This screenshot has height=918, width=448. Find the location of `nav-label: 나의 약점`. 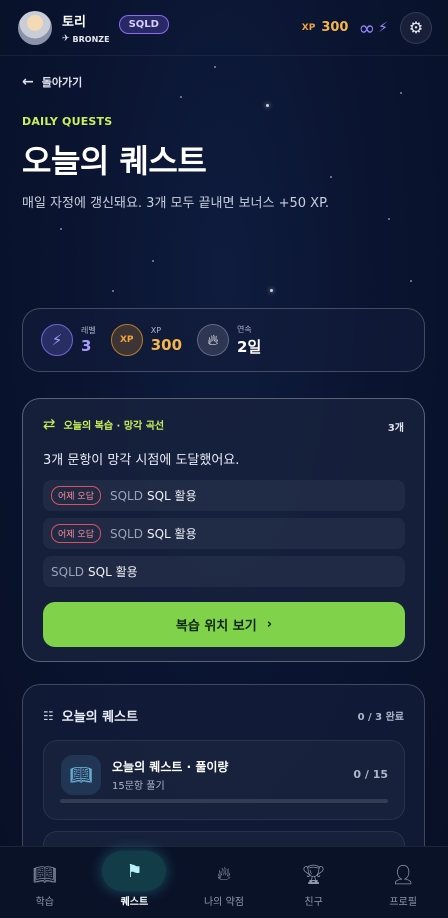

nav-label: 나의 약점 is located at coordinates (223, 902).